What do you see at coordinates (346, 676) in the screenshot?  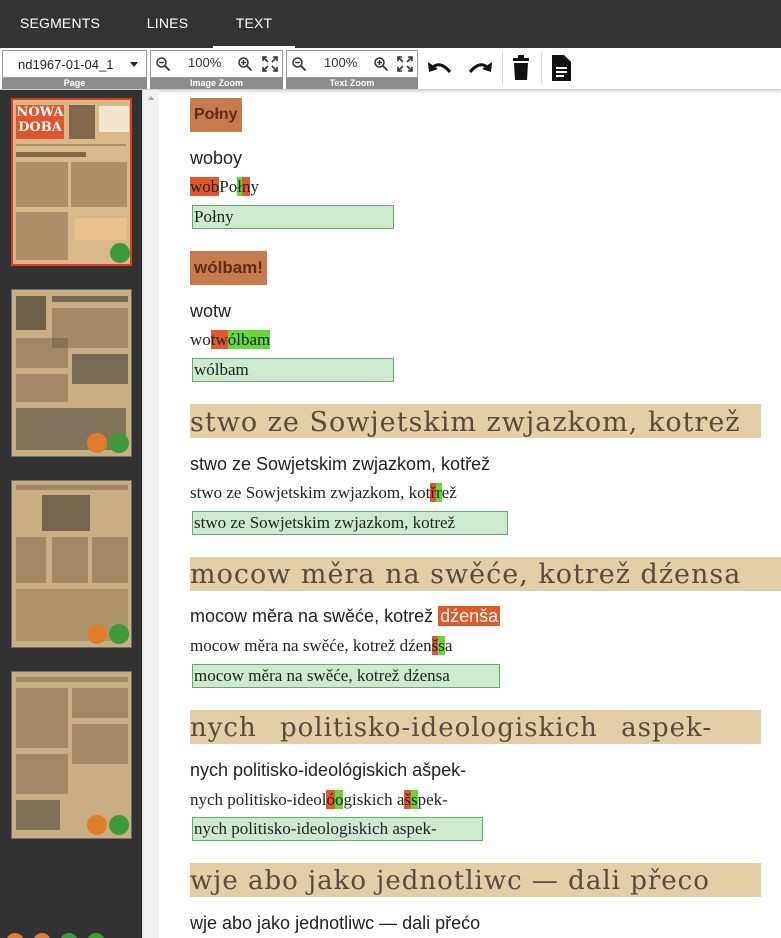 I see `ground-truth-input: mocow měra na swěće, kotrež dźensa` at bounding box center [346, 676].